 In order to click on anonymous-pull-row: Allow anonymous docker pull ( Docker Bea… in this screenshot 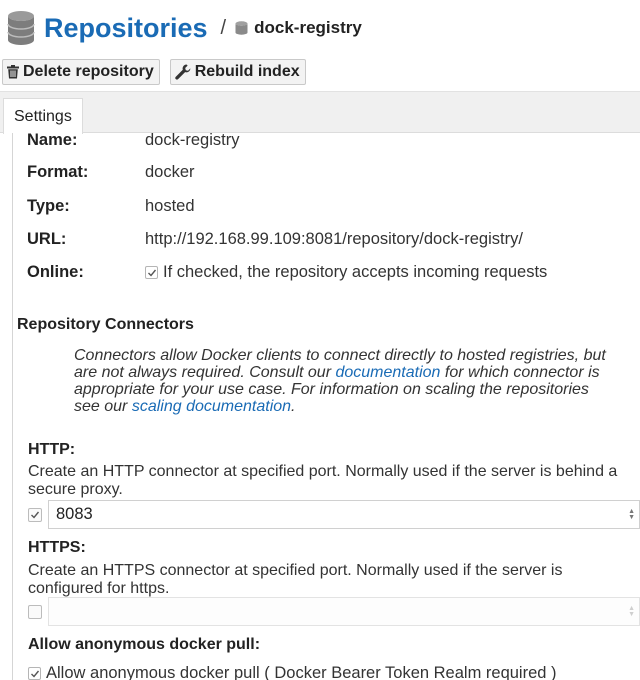, I will do `click(292, 672)`.